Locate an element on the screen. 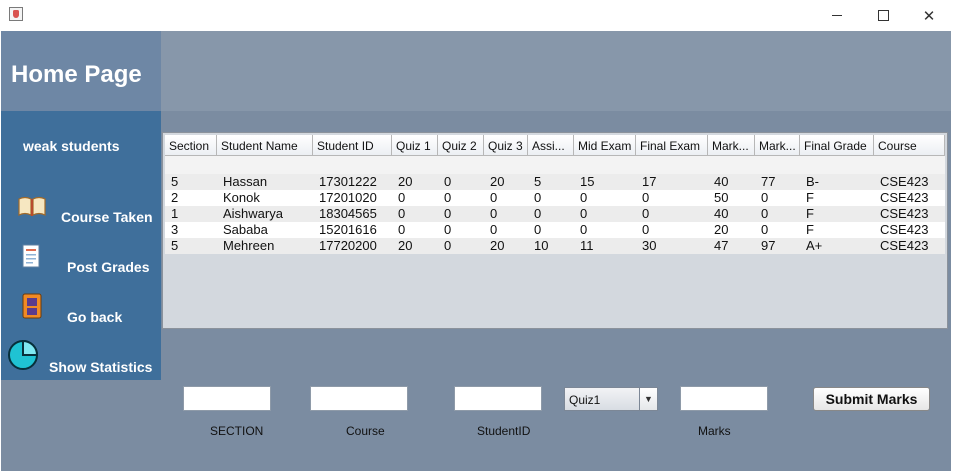  maximize-button is located at coordinates (883, 15).